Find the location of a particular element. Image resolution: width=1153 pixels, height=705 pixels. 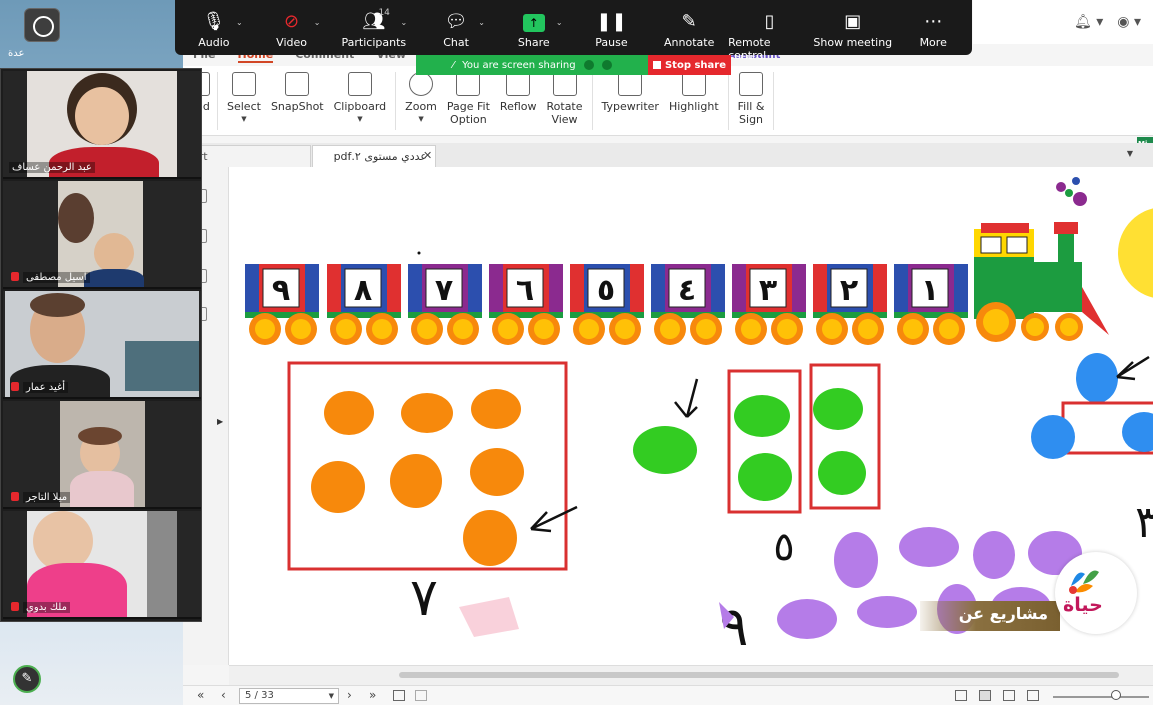

scrollbar-thumb is located at coordinates (759, 675).